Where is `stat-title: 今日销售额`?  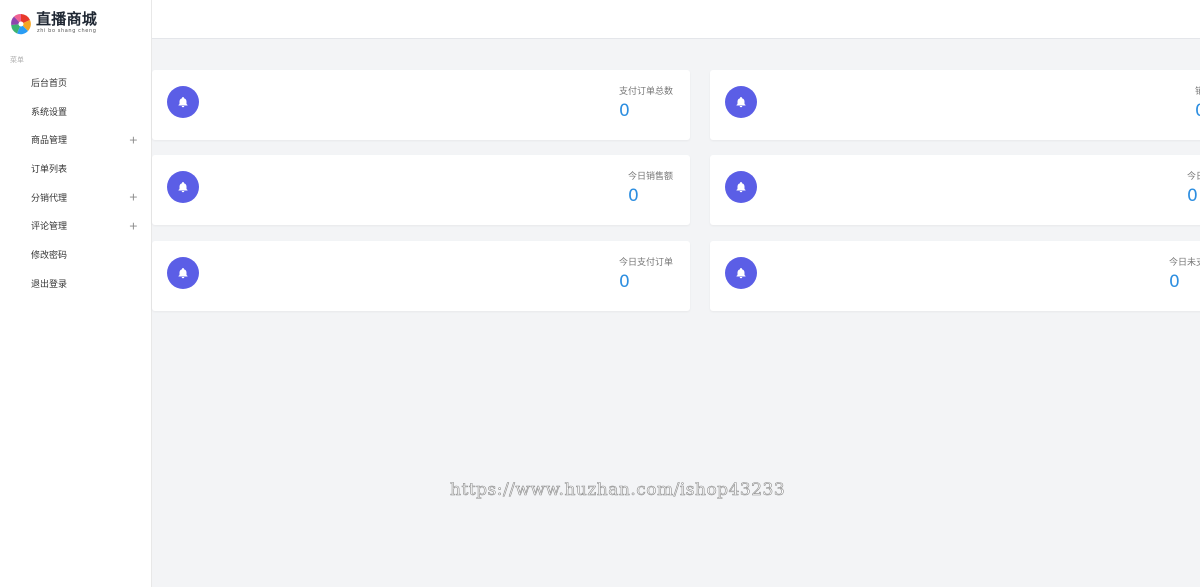
stat-title: 今日销售额 is located at coordinates (651, 177).